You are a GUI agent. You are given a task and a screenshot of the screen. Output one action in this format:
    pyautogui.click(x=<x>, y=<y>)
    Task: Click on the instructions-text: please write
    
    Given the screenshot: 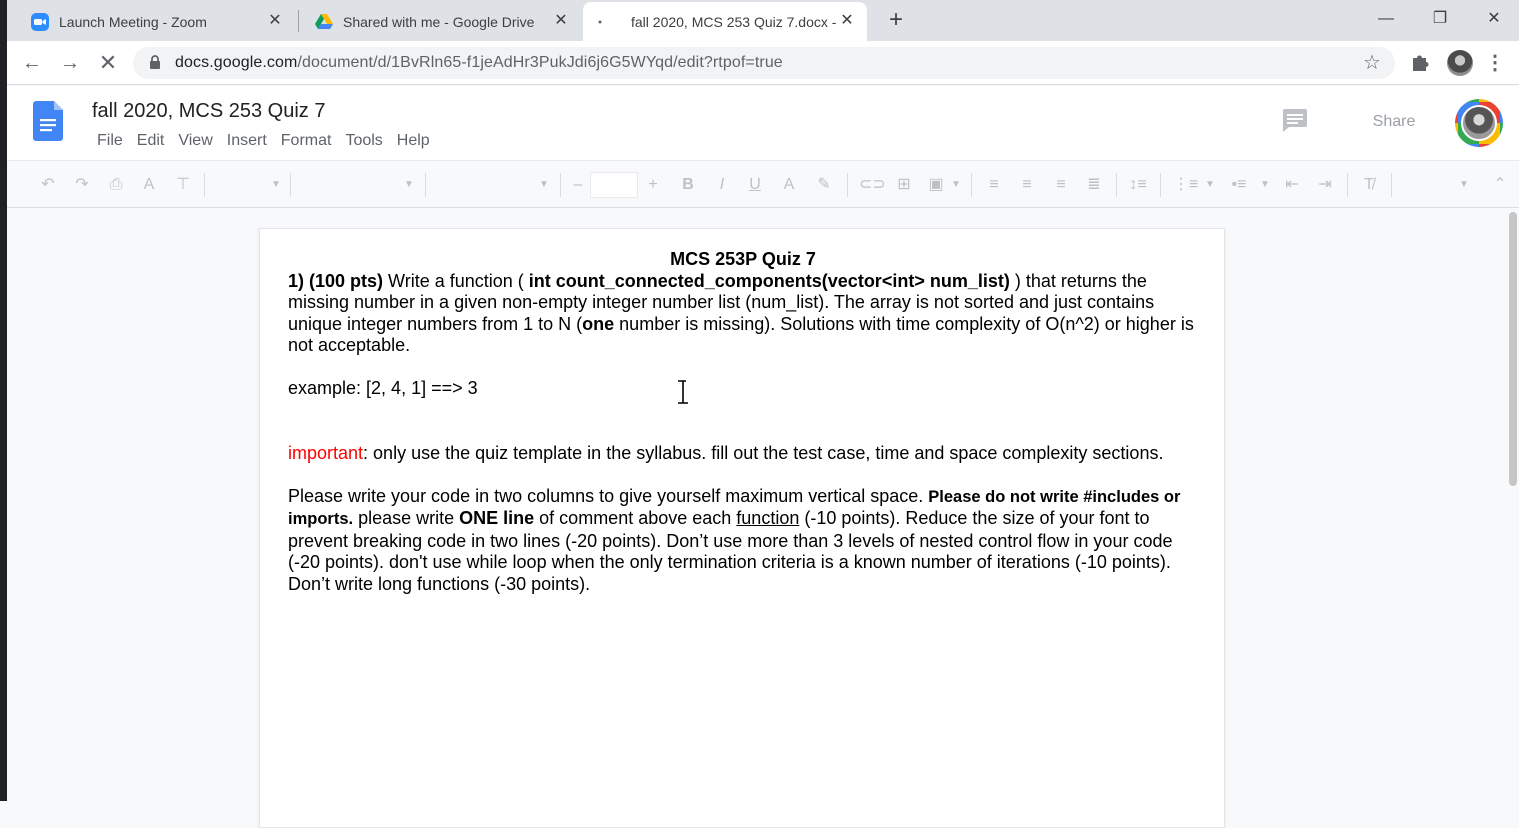 What is the action you would take?
    pyautogui.click(x=406, y=518)
    